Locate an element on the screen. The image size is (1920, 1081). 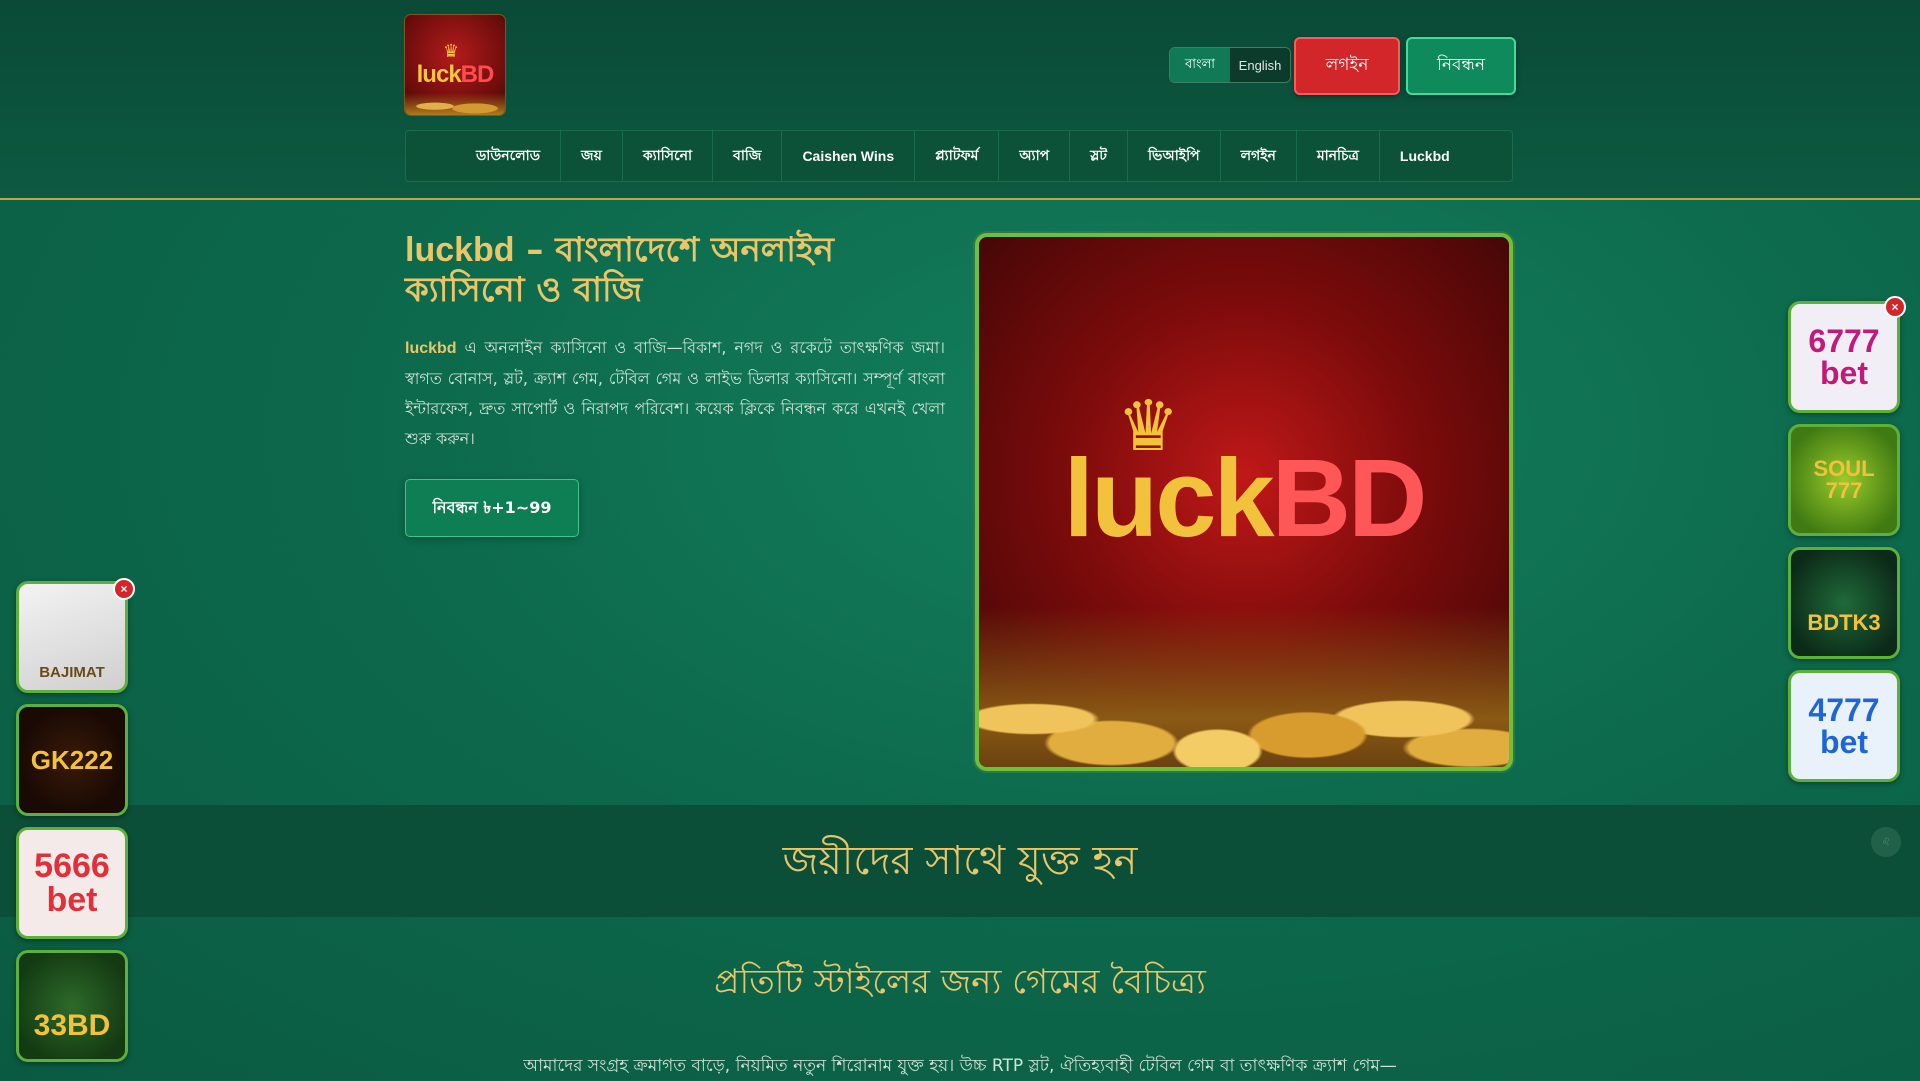
nav-item-platform: প্ল্যাটফর্ম is located at coordinates (957, 156).